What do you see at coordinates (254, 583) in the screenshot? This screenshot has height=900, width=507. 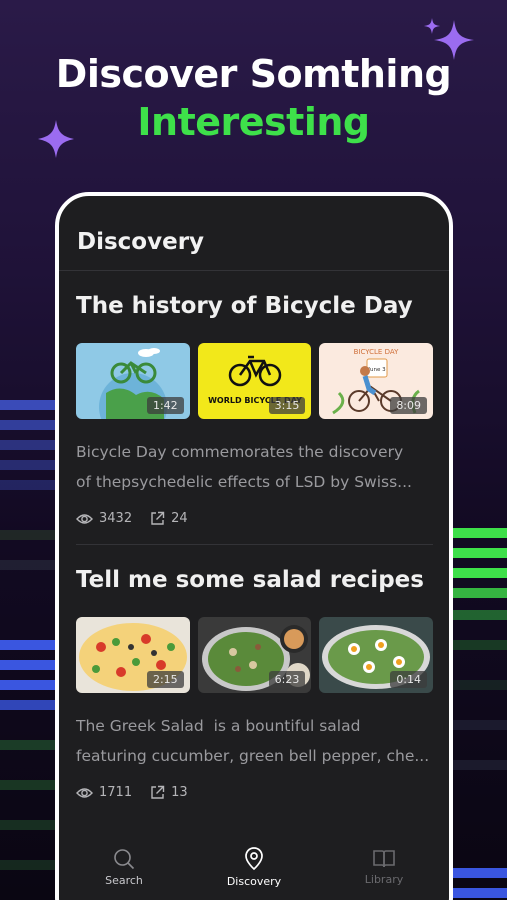 I see `card-title: Tell me some salad recipes` at bounding box center [254, 583].